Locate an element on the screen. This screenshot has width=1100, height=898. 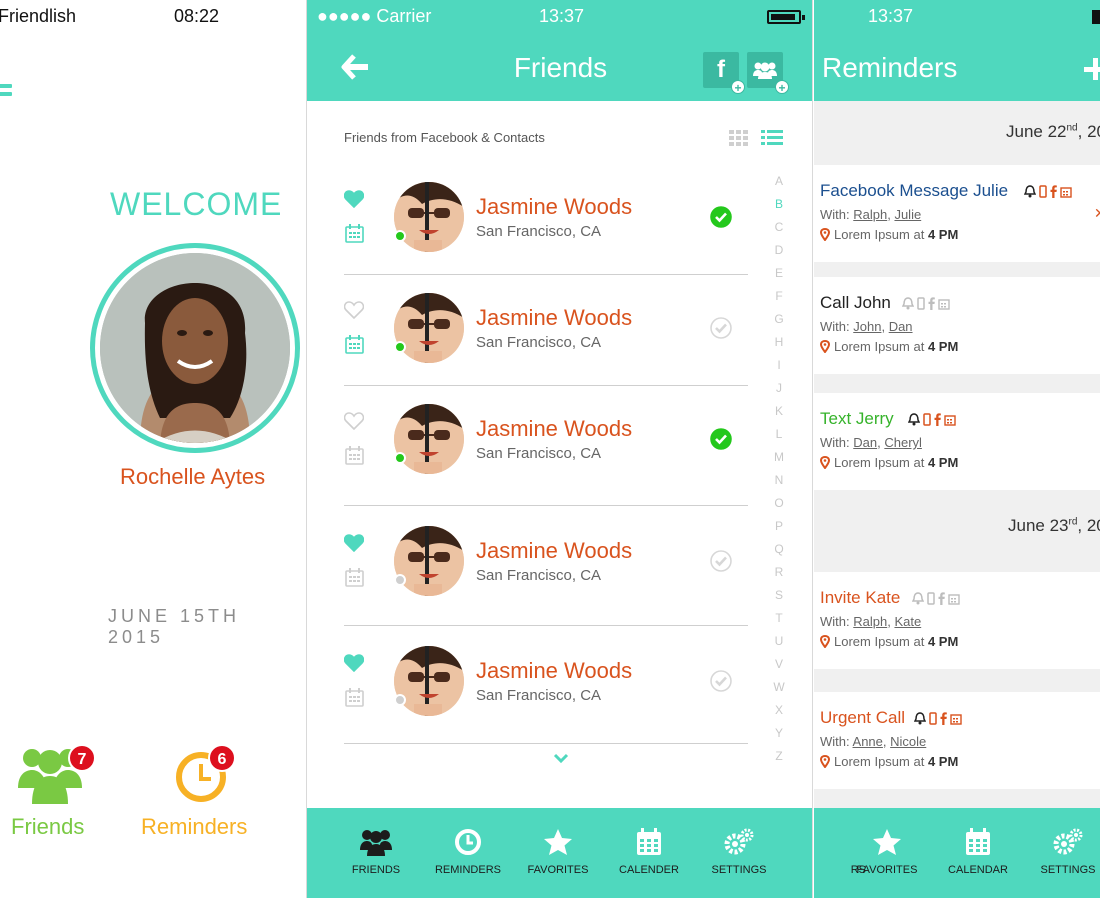
alphabet-letter: O is located at coordinates (779, 507).